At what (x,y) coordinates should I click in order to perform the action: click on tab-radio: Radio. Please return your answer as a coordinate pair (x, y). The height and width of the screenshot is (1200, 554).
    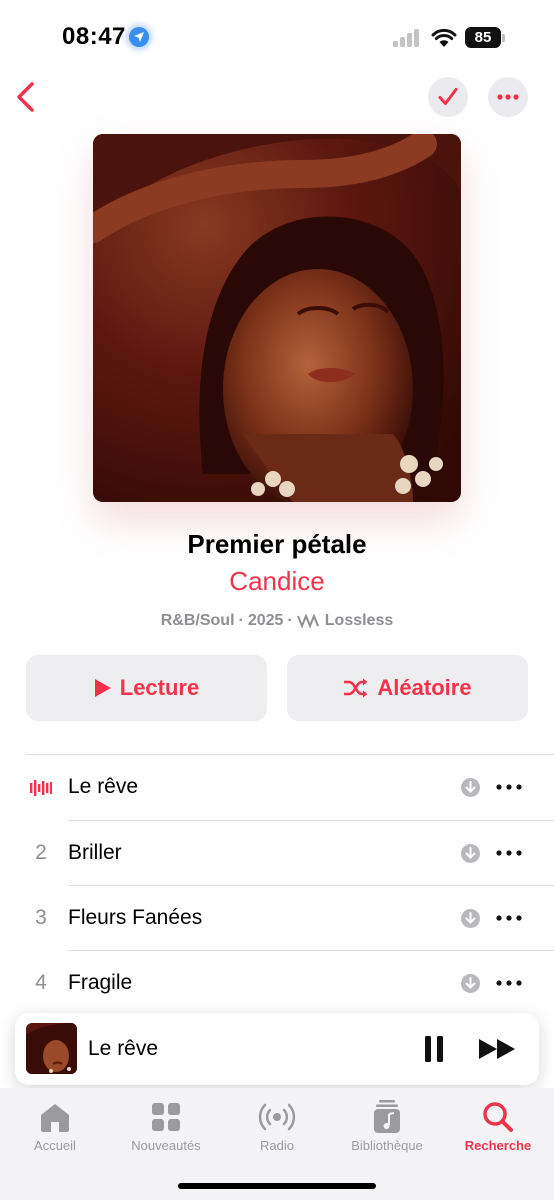
    Looking at the image, I should click on (277, 1126).